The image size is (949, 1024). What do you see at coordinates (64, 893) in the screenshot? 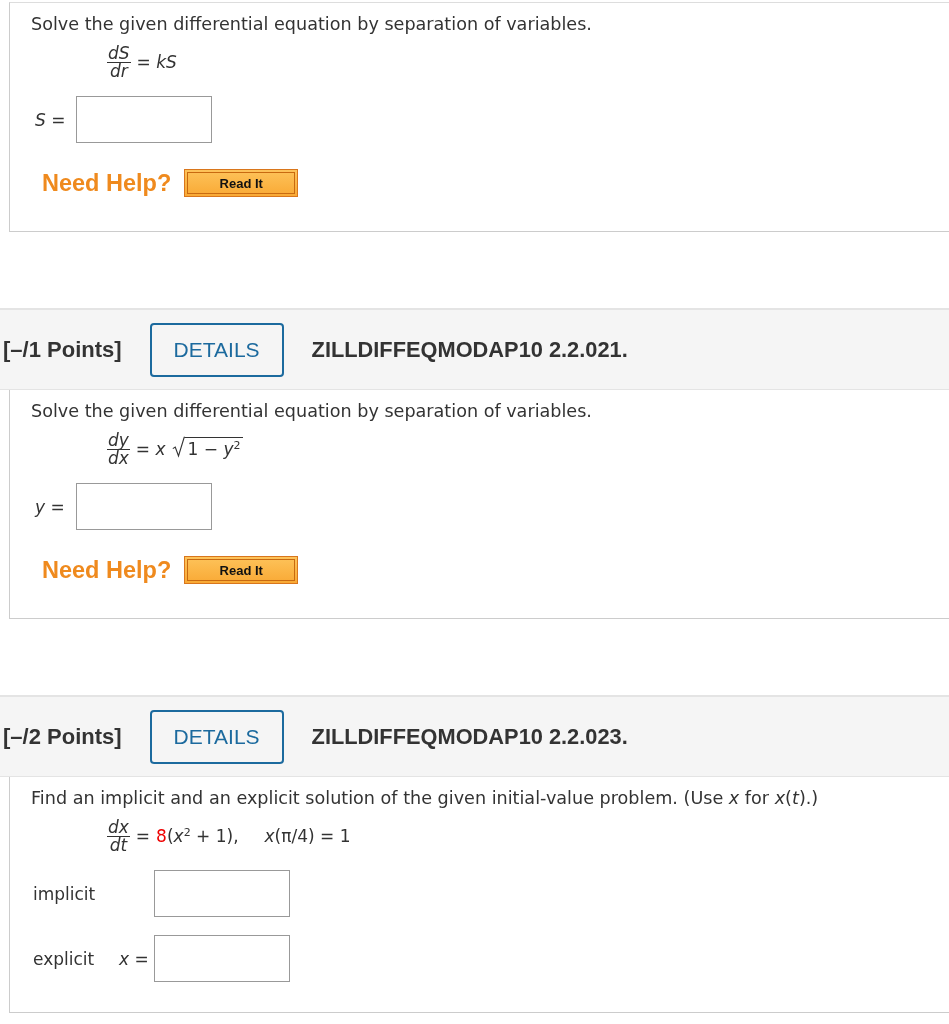
I see `answer-label: implicit` at bounding box center [64, 893].